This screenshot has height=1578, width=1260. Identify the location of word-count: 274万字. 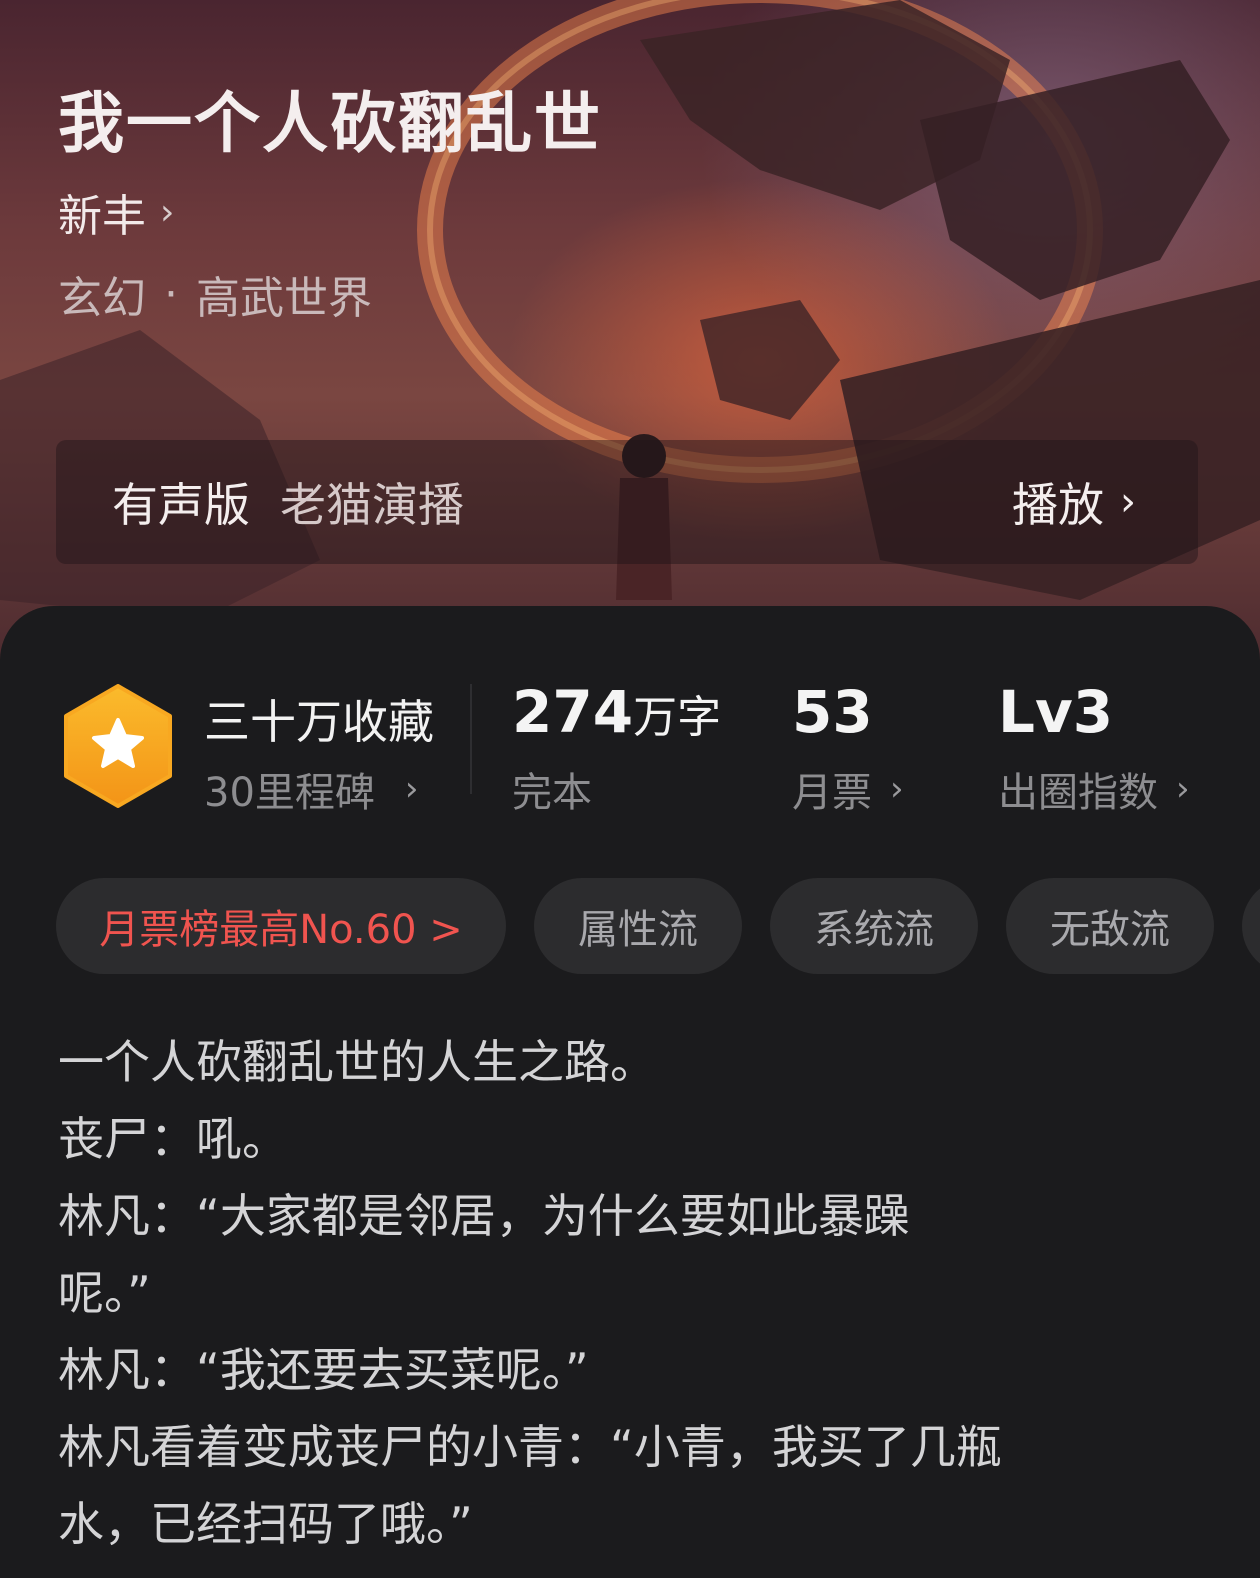
(616, 712).